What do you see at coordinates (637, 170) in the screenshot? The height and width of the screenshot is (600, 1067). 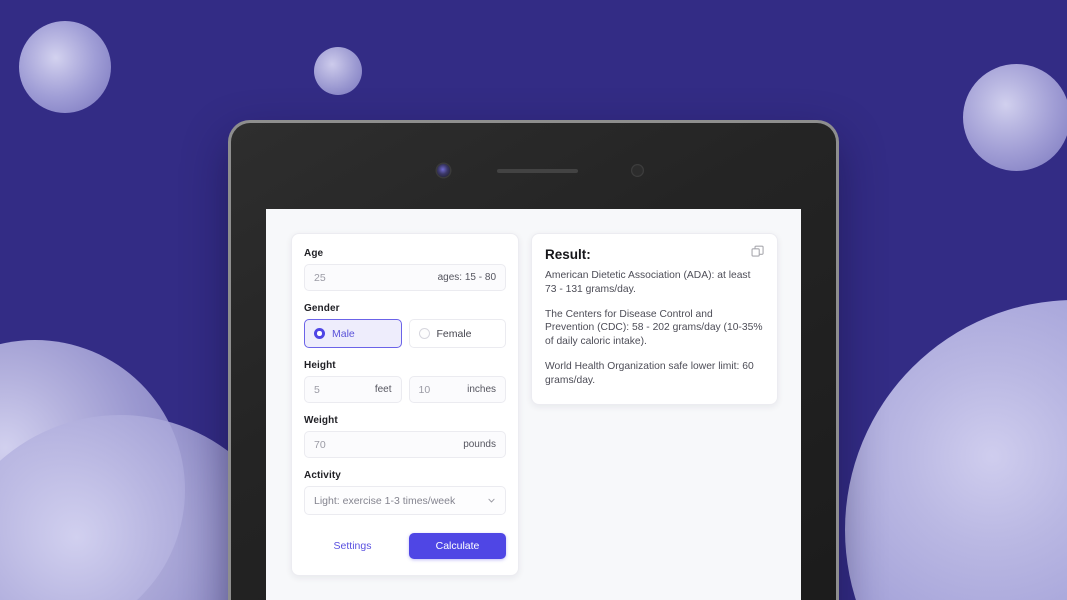 I see `sensor-icon` at bounding box center [637, 170].